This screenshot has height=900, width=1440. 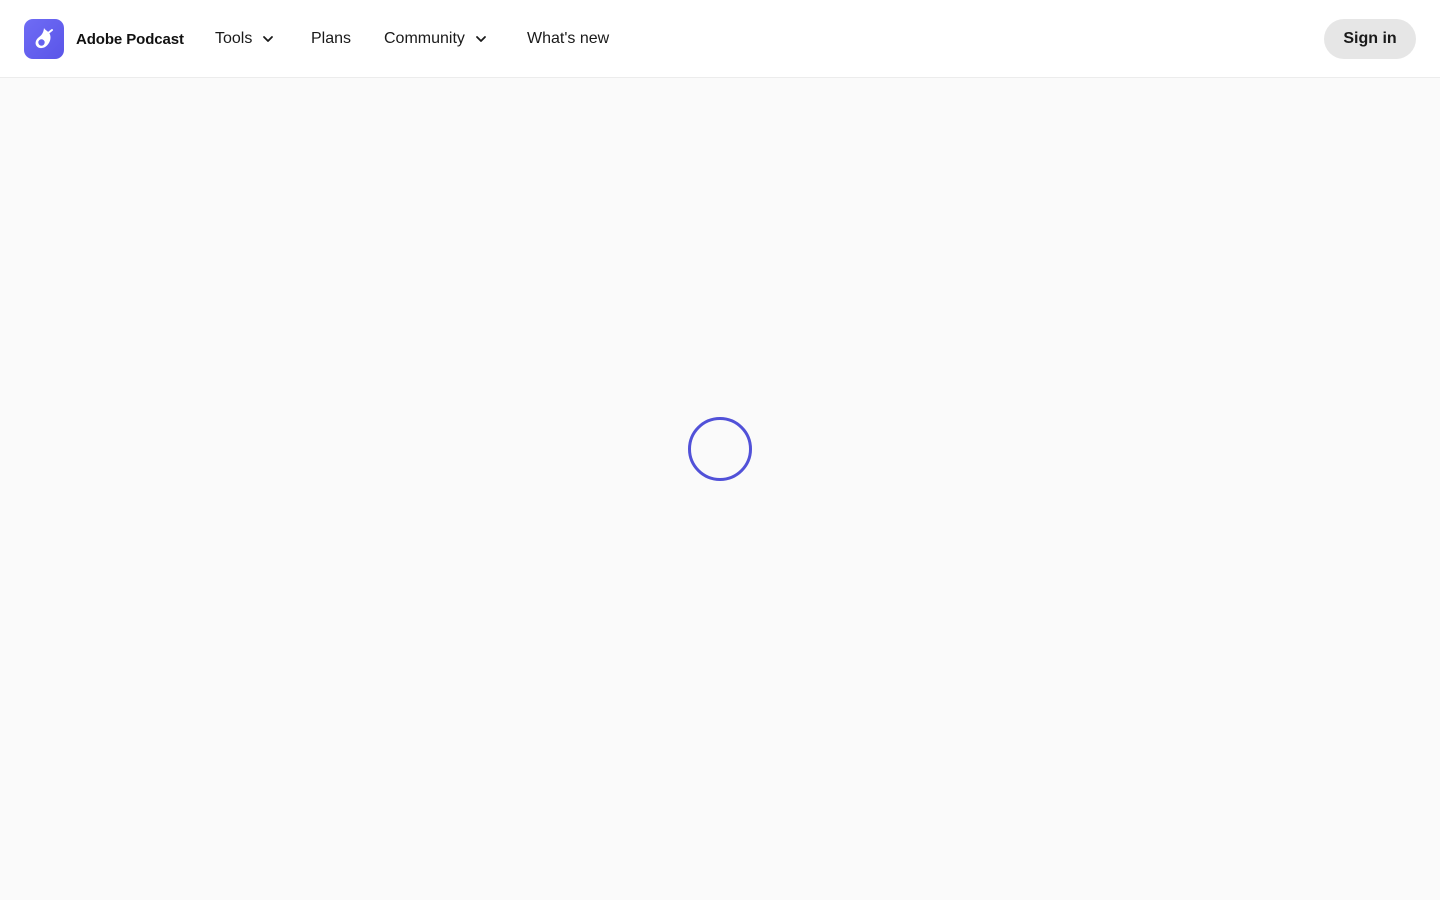 I want to click on nav-community-label: Community, so click(x=424, y=38).